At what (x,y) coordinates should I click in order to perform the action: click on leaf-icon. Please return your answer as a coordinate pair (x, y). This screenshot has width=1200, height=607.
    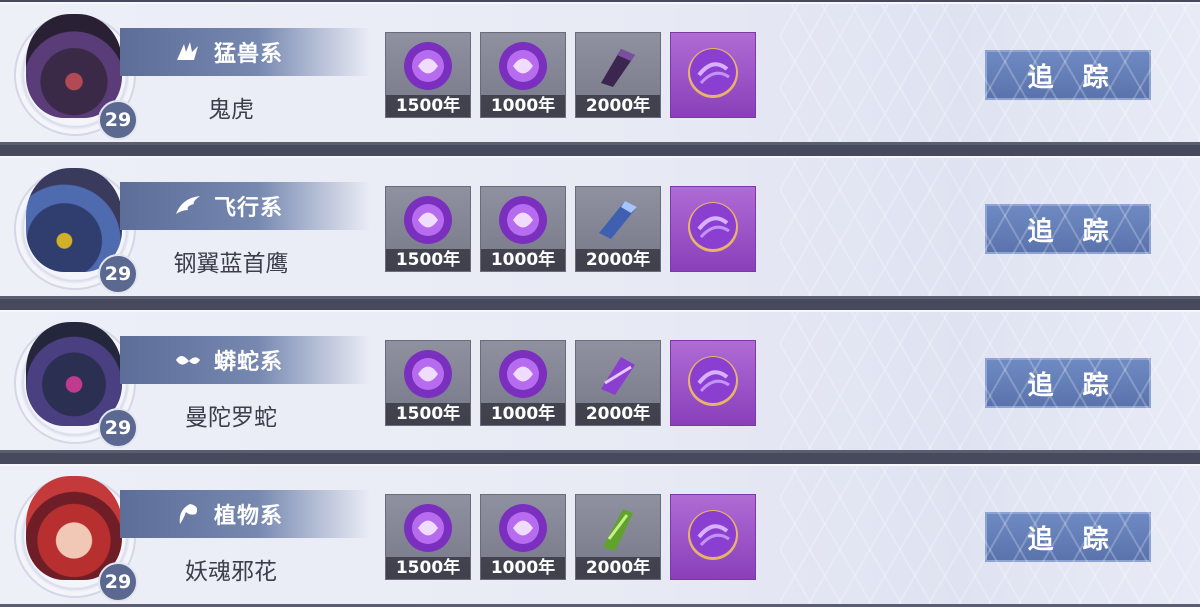
    Looking at the image, I should click on (188, 514).